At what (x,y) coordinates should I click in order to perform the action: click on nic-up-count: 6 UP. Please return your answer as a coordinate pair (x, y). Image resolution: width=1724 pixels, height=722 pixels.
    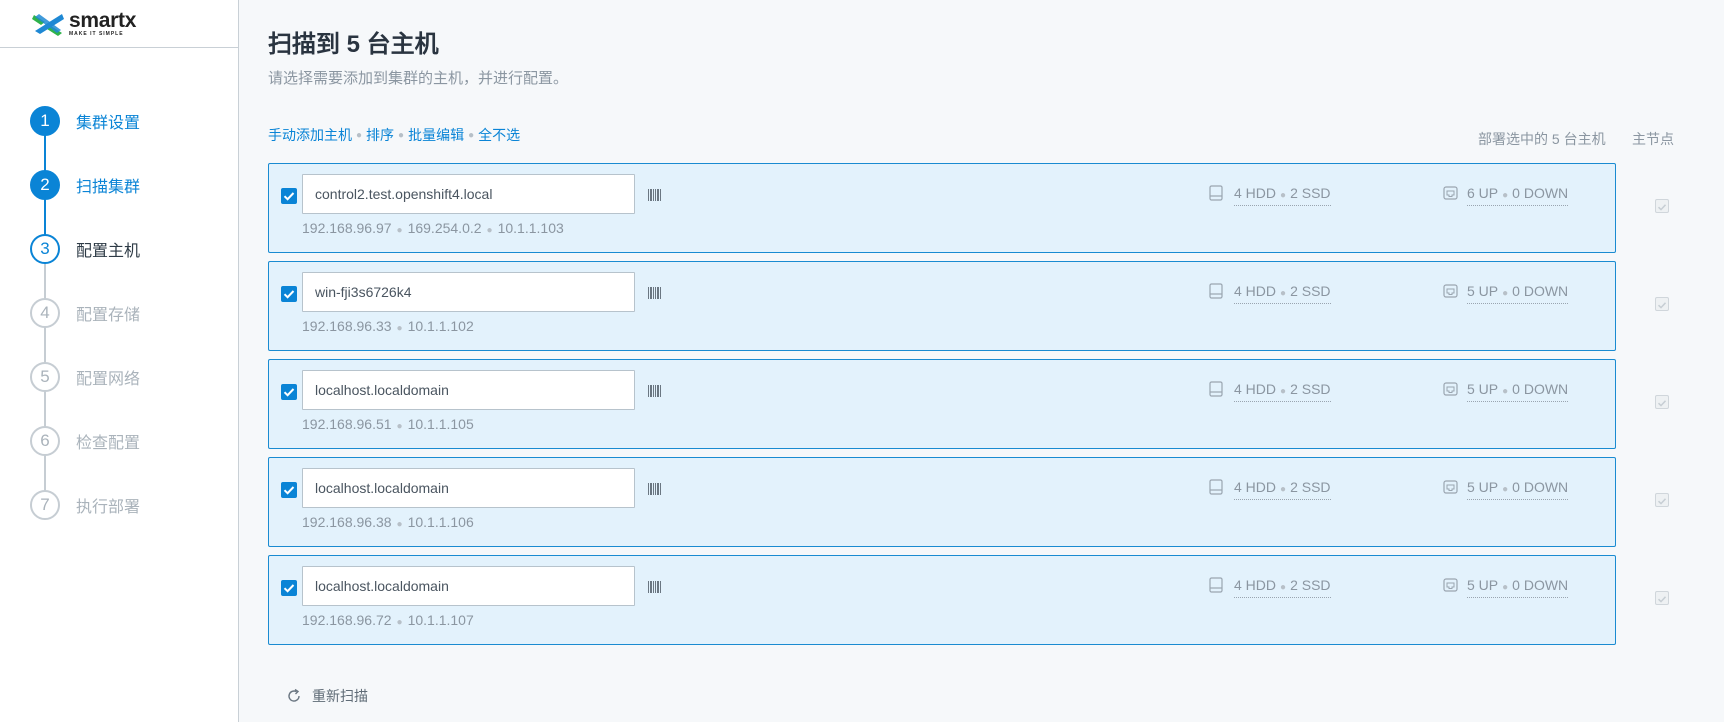
    Looking at the image, I should click on (1483, 193).